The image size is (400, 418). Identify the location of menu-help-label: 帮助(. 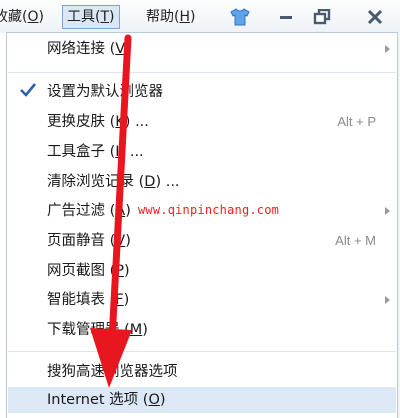
(163, 17).